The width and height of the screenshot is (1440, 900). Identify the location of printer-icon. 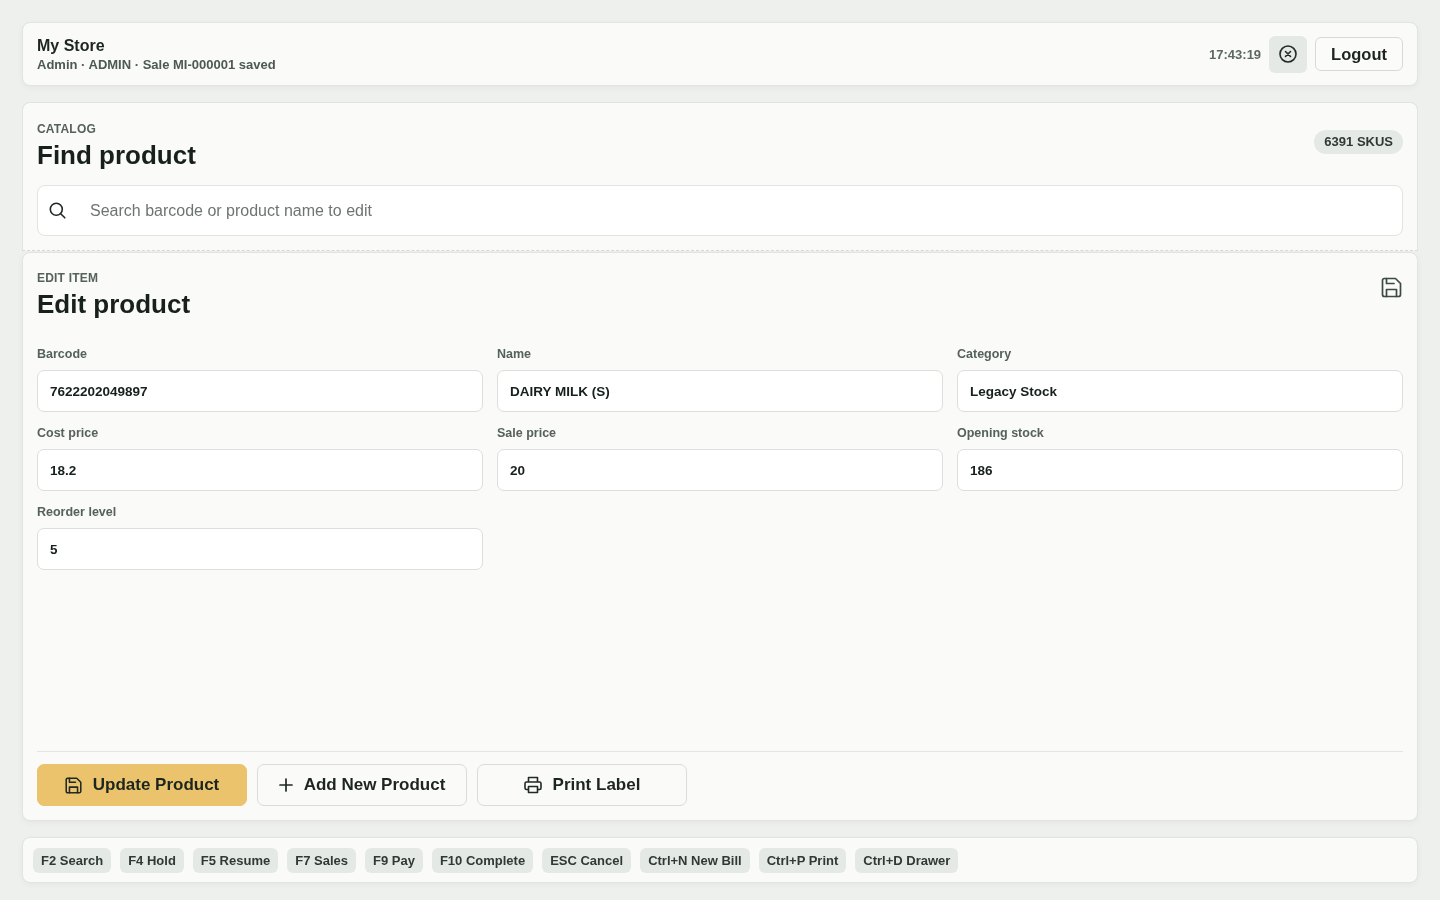
(532, 785).